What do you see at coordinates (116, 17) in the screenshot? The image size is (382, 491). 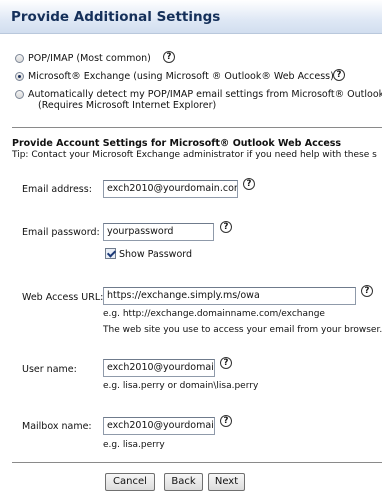 I see `page-title: Provide Additional Settings` at bounding box center [116, 17].